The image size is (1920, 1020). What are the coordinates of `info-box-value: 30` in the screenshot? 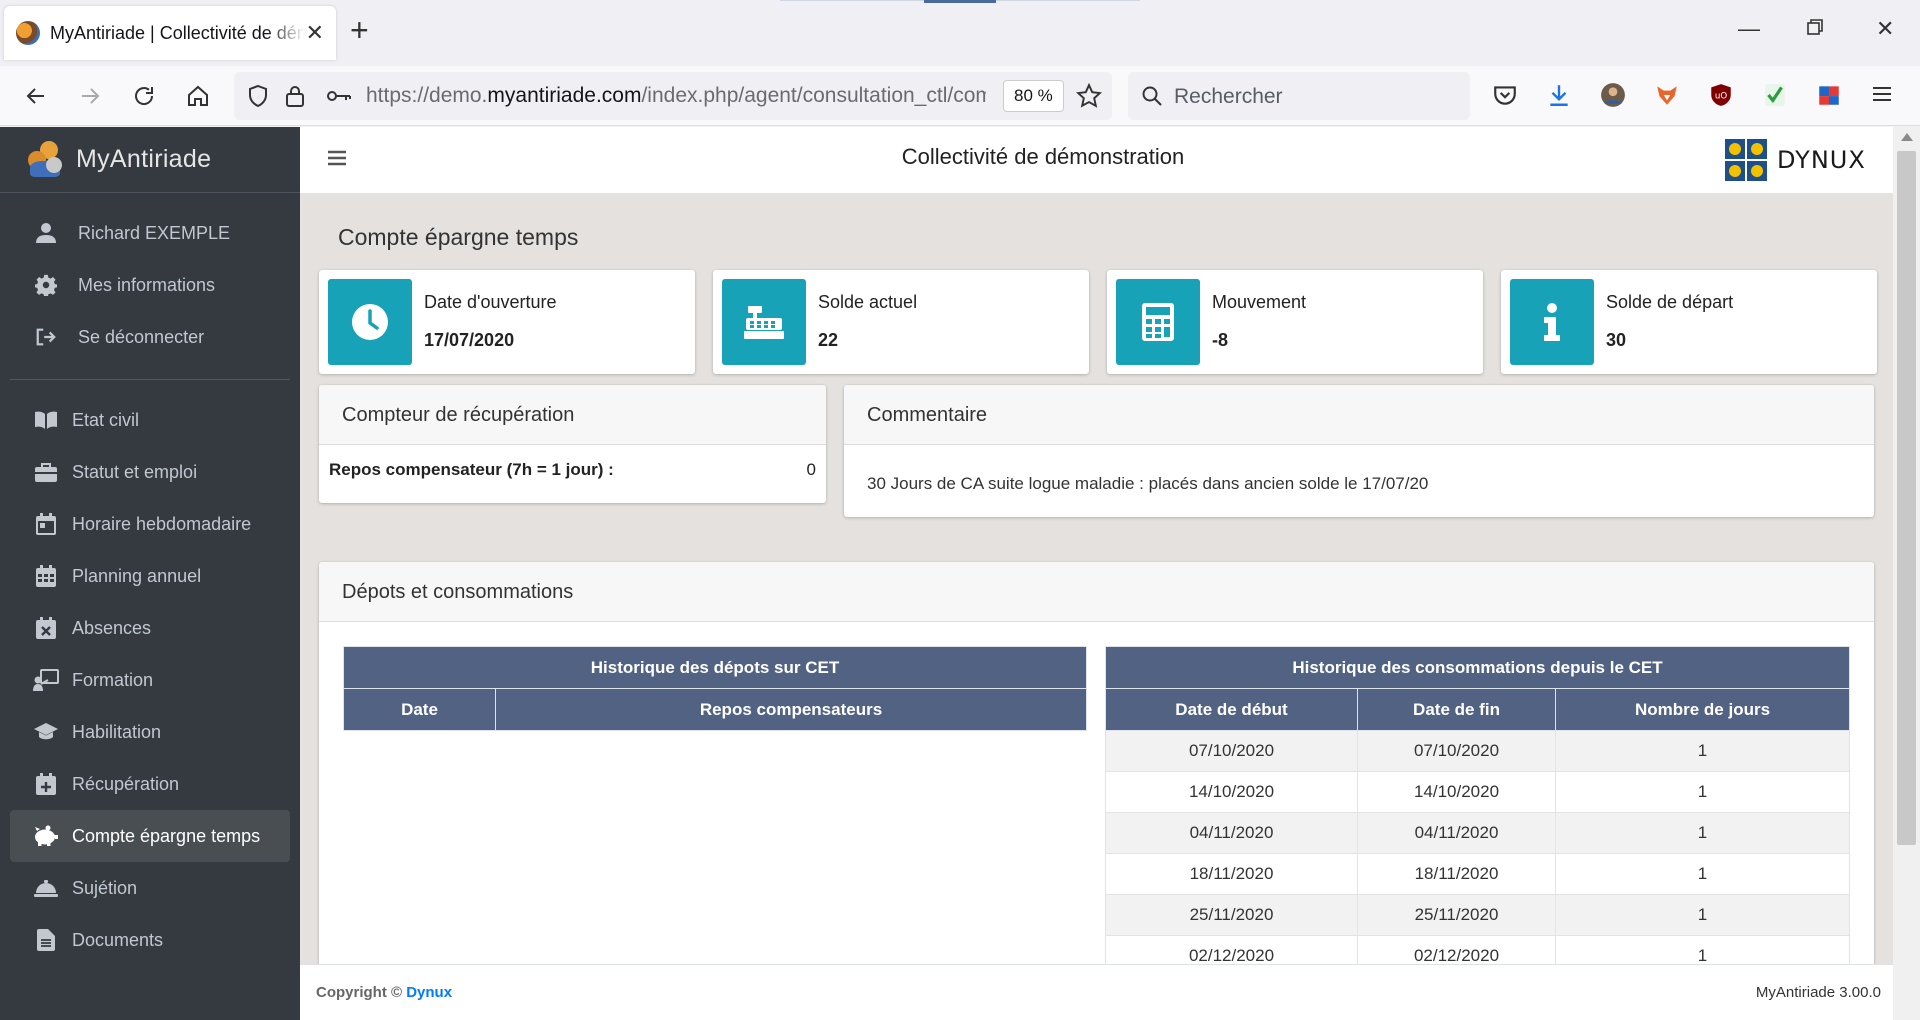 It's located at (1616, 340).